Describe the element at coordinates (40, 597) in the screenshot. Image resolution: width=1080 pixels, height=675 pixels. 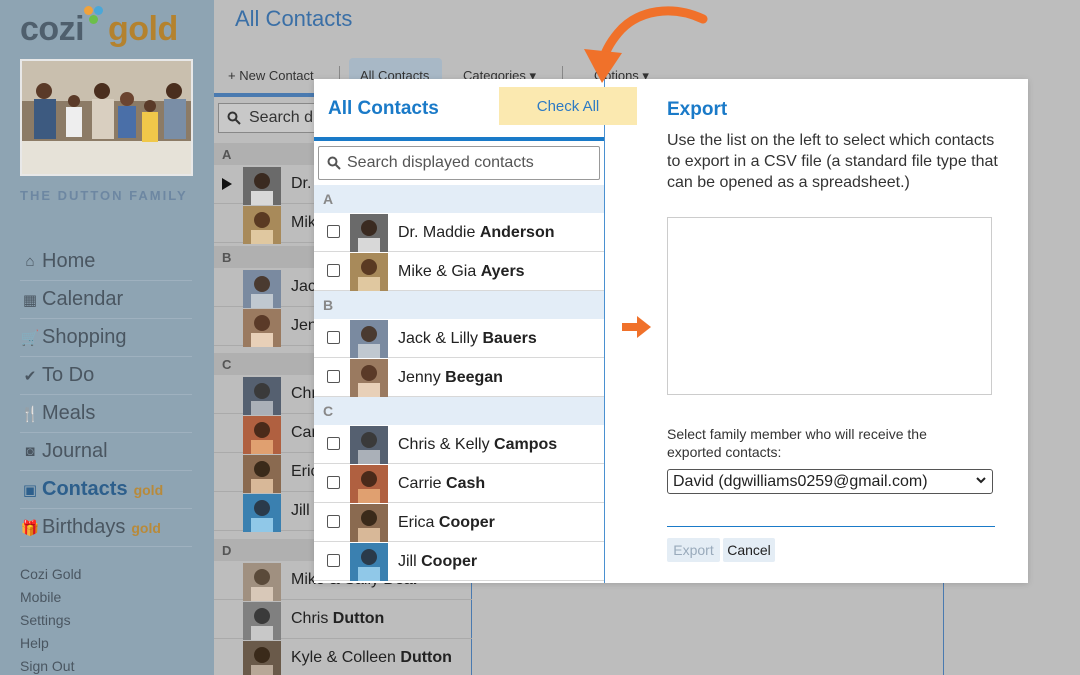
I see `footer-link-mobile: Mobile` at that location.